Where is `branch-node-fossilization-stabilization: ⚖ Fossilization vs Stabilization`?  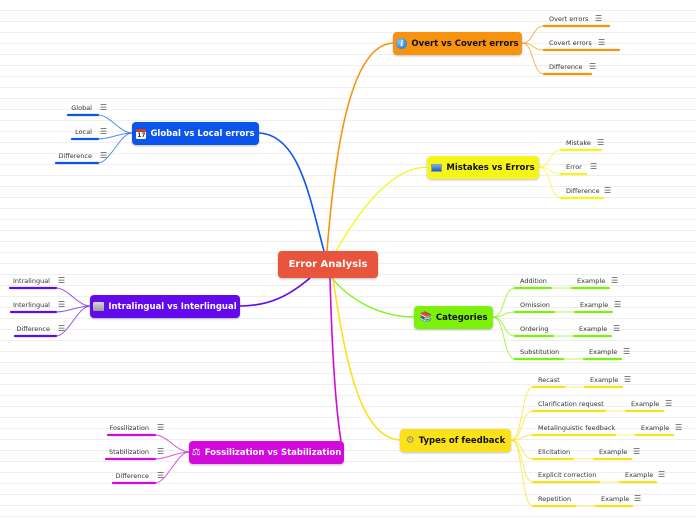
branch-node-fossilization-stabilization: ⚖ Fossilization vs Stabilization is located at coordinates (266, 452).